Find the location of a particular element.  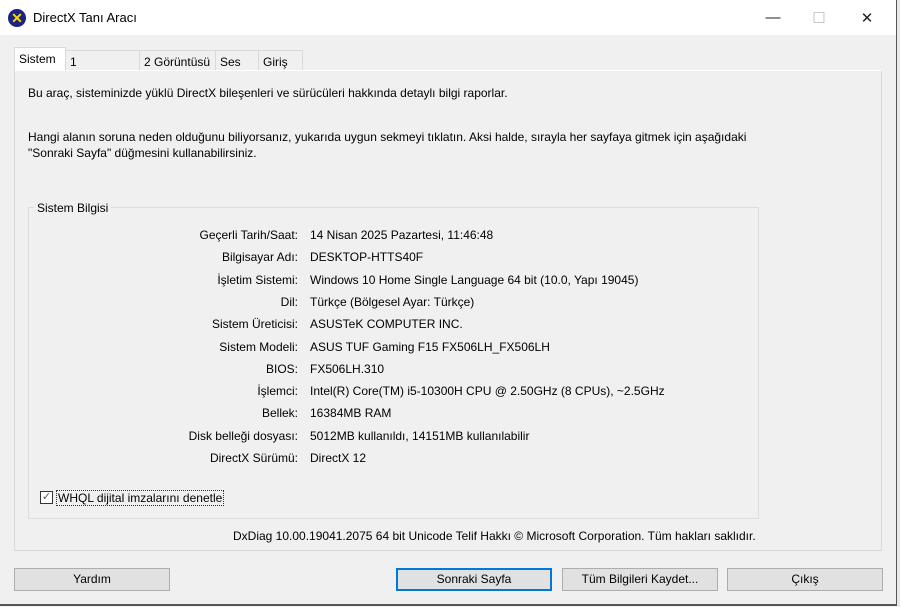

group-title: Sistem Bilgisi is located at coordinates (73, 208).